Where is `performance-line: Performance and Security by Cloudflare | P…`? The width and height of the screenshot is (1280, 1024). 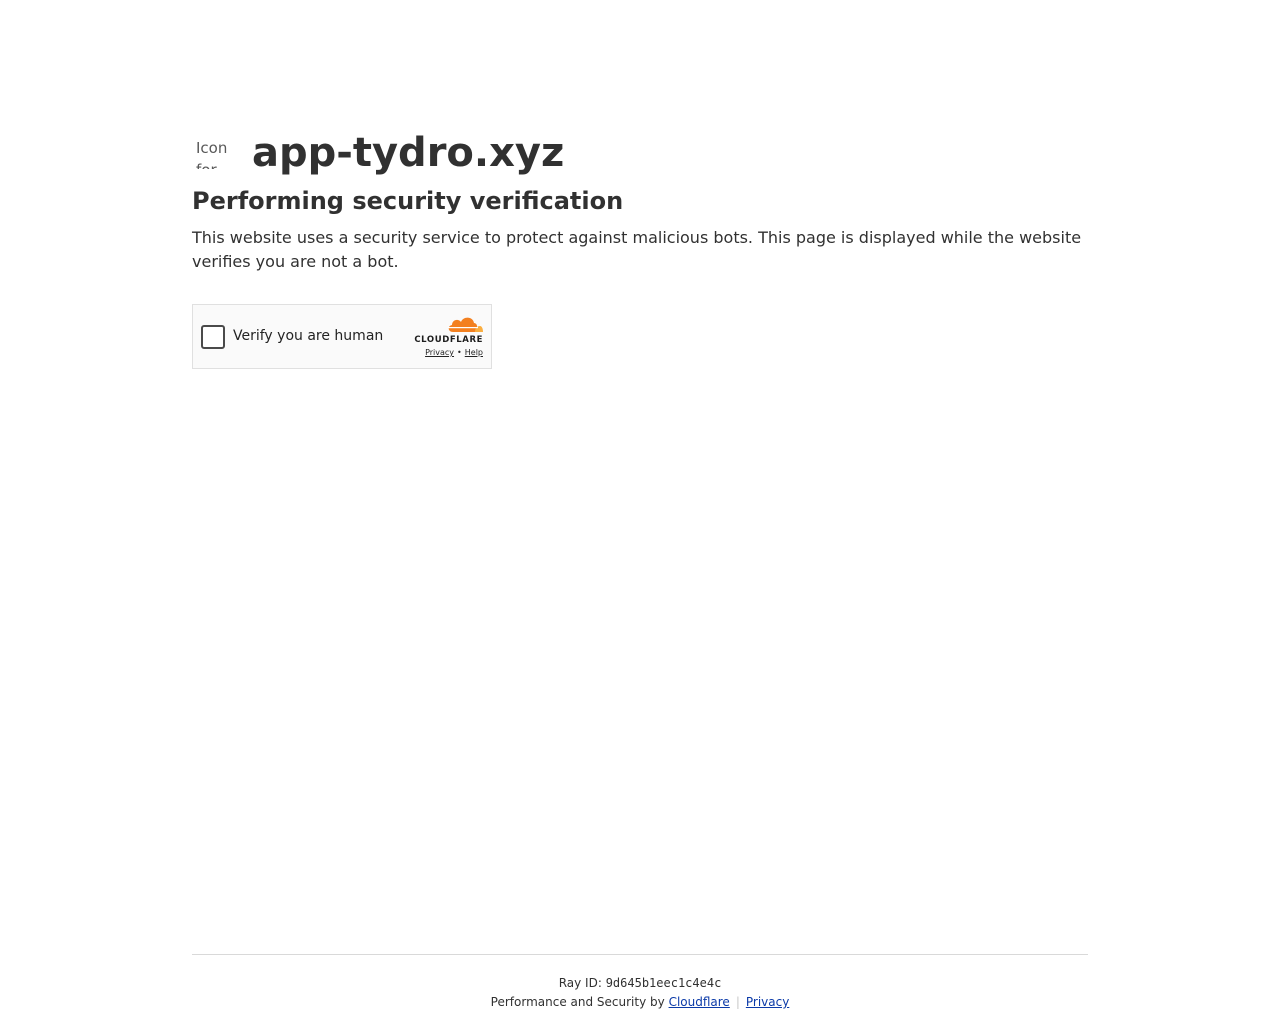 performance-line: Performance and Security by Cloudflare | P… is located at coordinates (640, 1002).